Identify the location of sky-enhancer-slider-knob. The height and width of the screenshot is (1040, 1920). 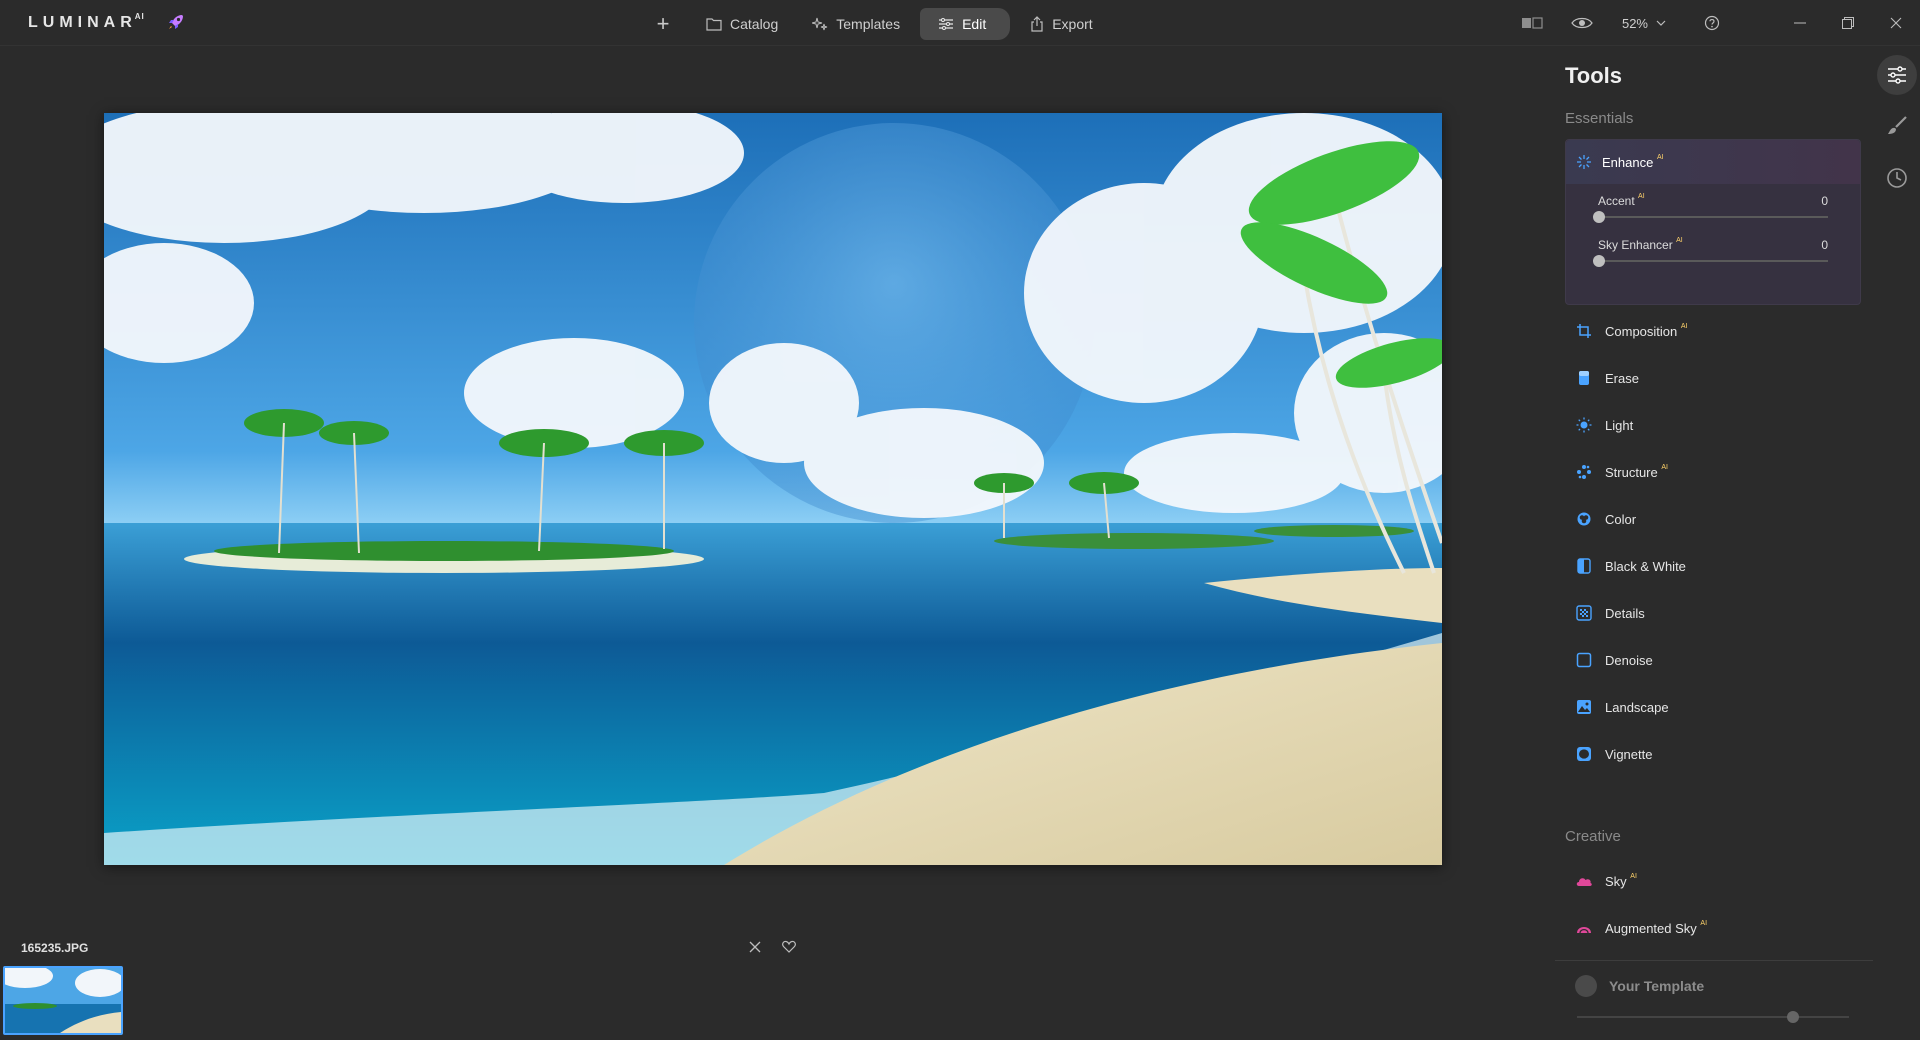
(1599, 261).